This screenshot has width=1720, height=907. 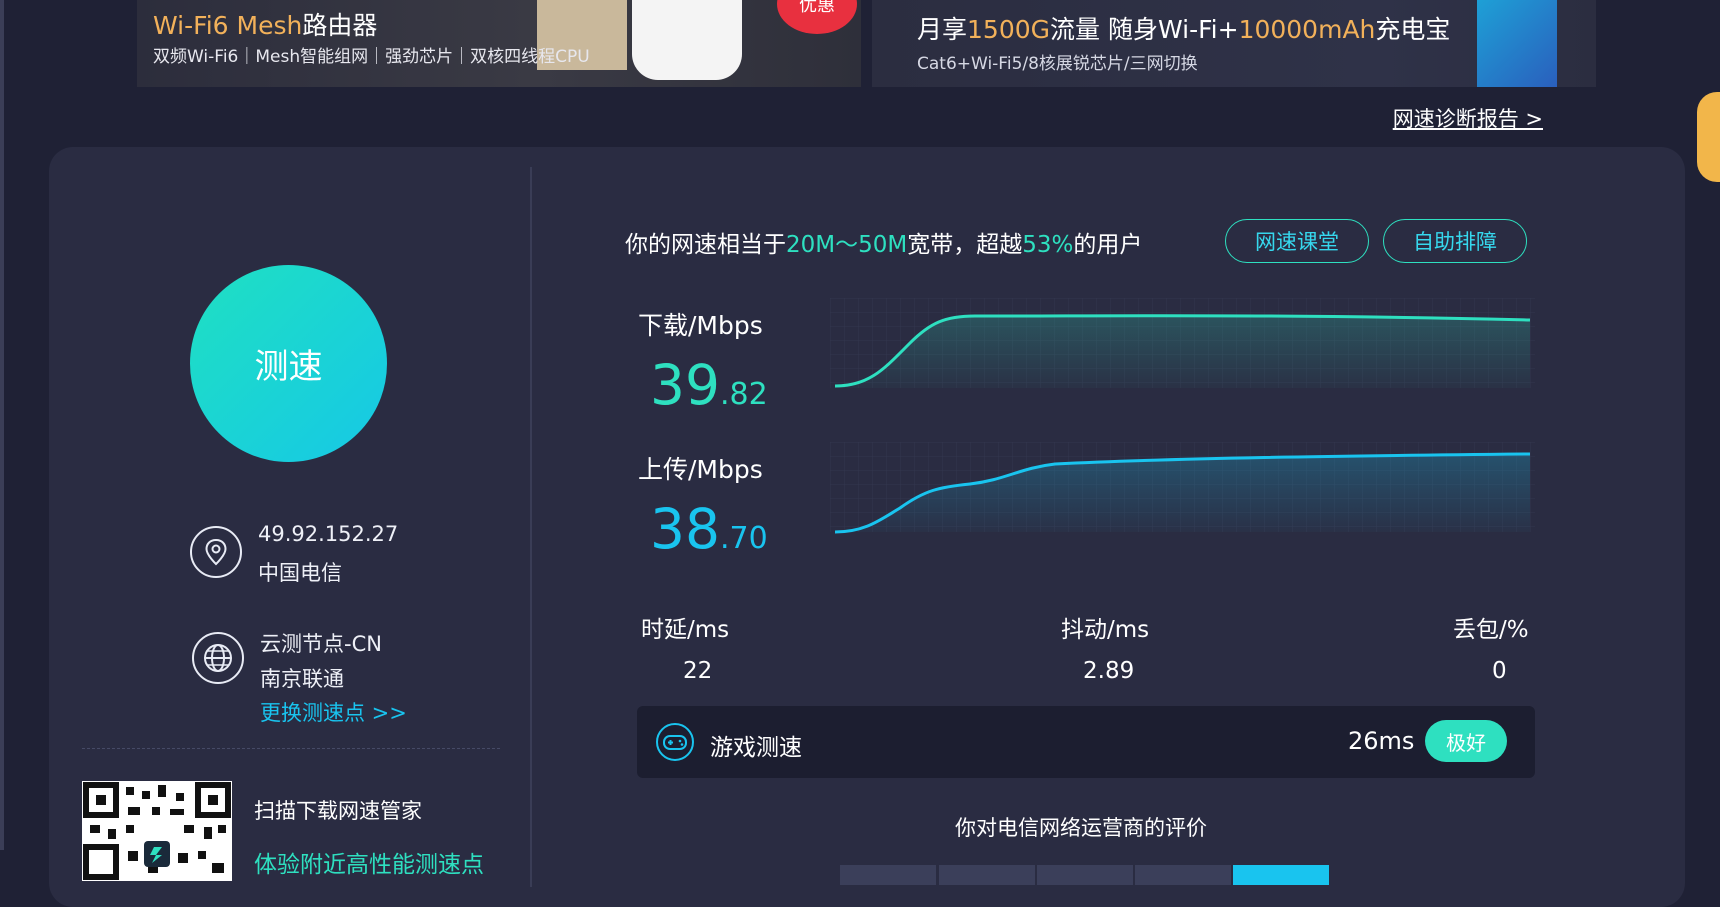 I want to click on banner-subtitle: Cat6+Wi-Fi5/8核展锐芯片/三网切换, so click(x=1057, y=64).